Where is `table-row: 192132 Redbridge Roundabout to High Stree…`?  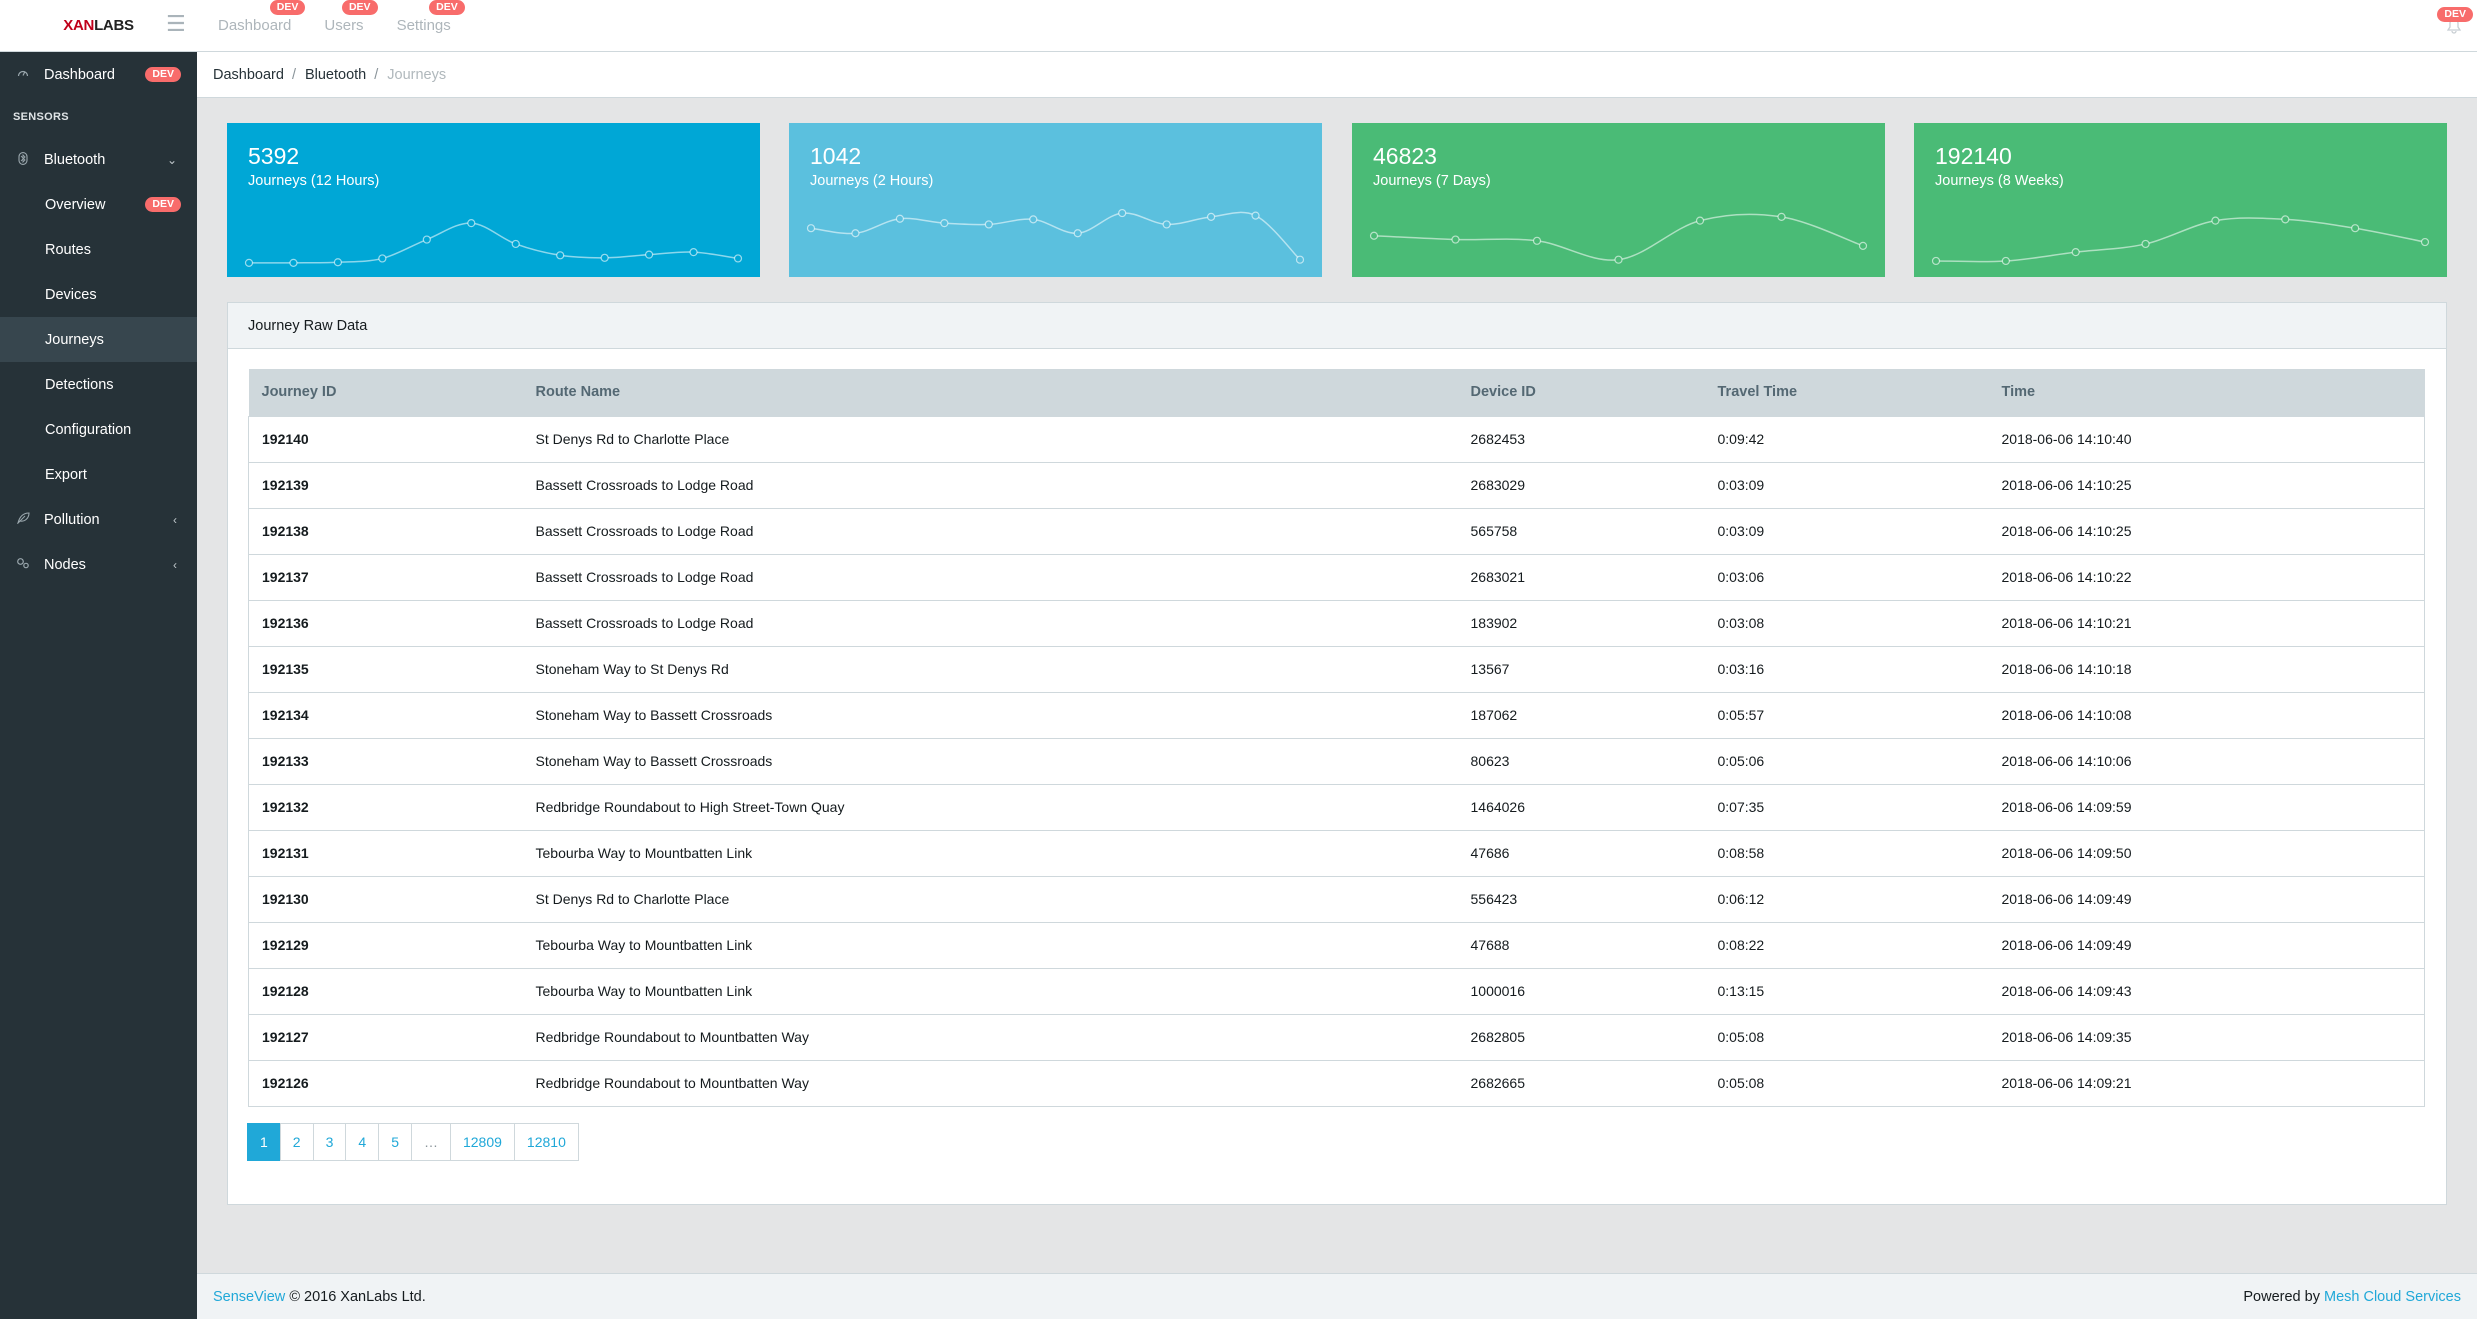 table-row: 192132 Redbridge Roundabout to High Stree… is located at coordinates (1336, 807).